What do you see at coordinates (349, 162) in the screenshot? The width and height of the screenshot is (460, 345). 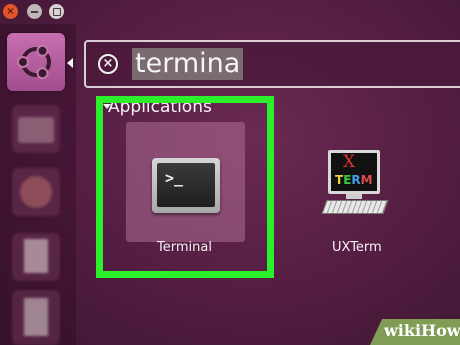 I see `uxterm-x-letter: X` at bounding box center [349, 162].